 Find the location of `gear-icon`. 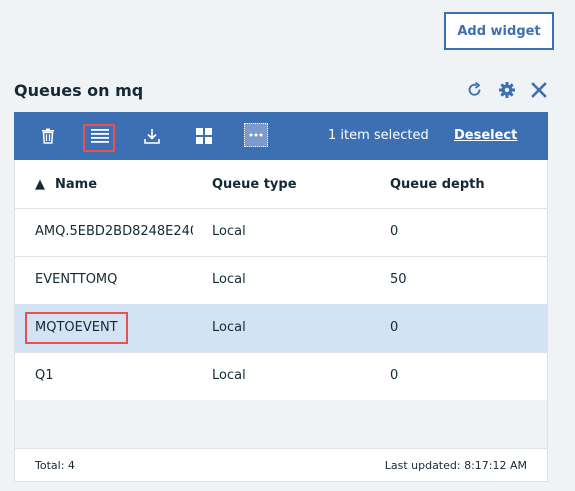

gear-icon is located at coordinates (507, 90).